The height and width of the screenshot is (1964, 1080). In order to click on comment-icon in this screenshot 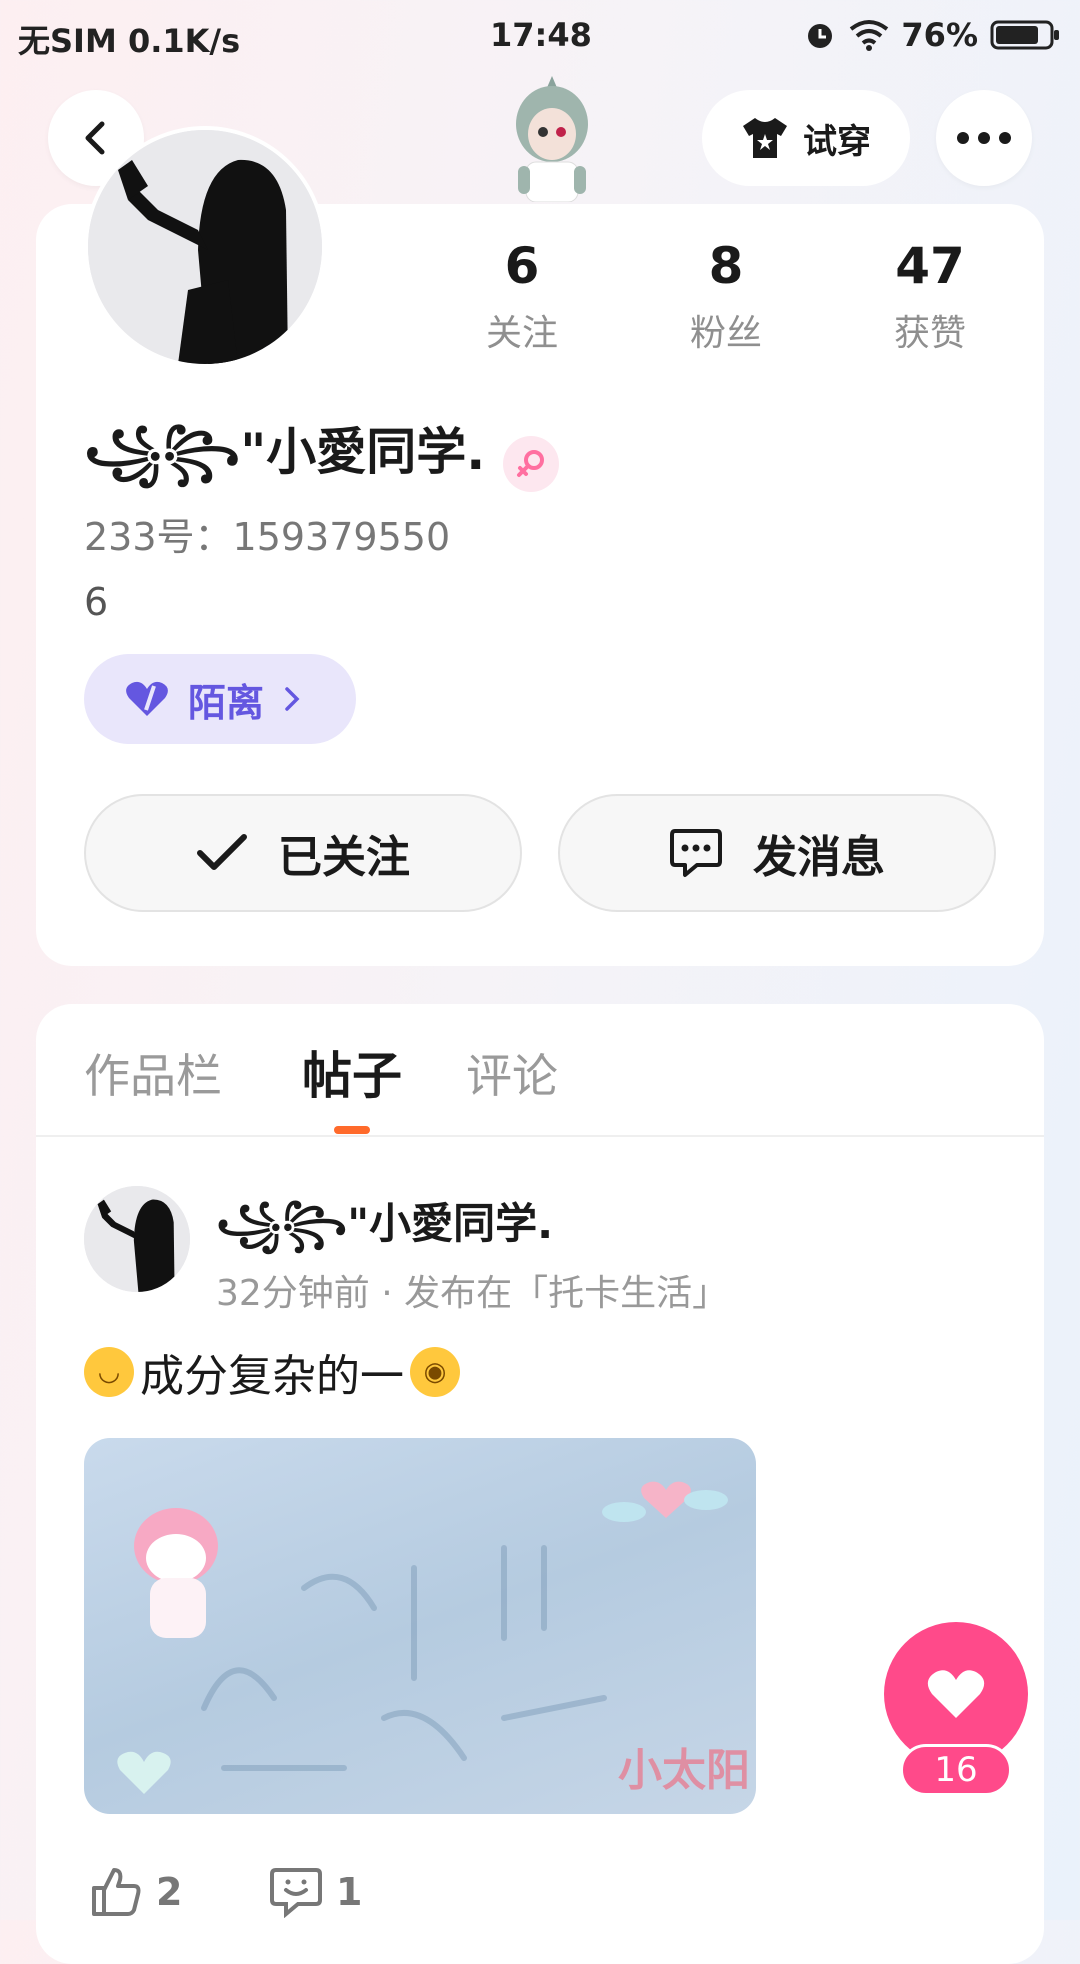, I will do `click(296, 1893)`.